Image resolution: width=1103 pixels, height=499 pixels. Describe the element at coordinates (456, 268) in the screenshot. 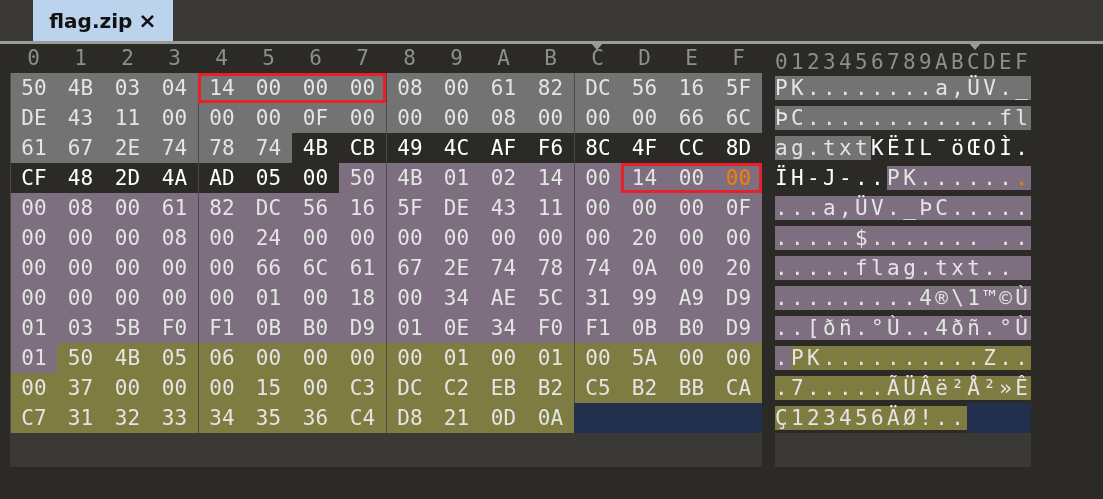

I see `hex-cell: 2E` at that location.